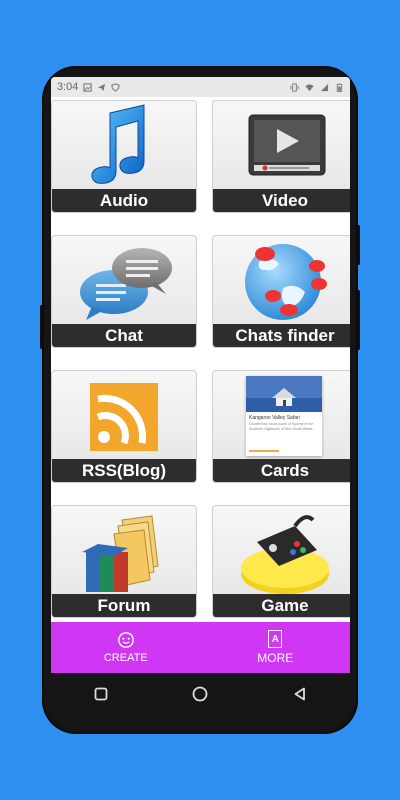 The width and height of the screenshot is (400, 800). What do you see at coordinates (281, 470) in the screenshot?
I see `tile-label: Cards` at bounding box center [281, 470].